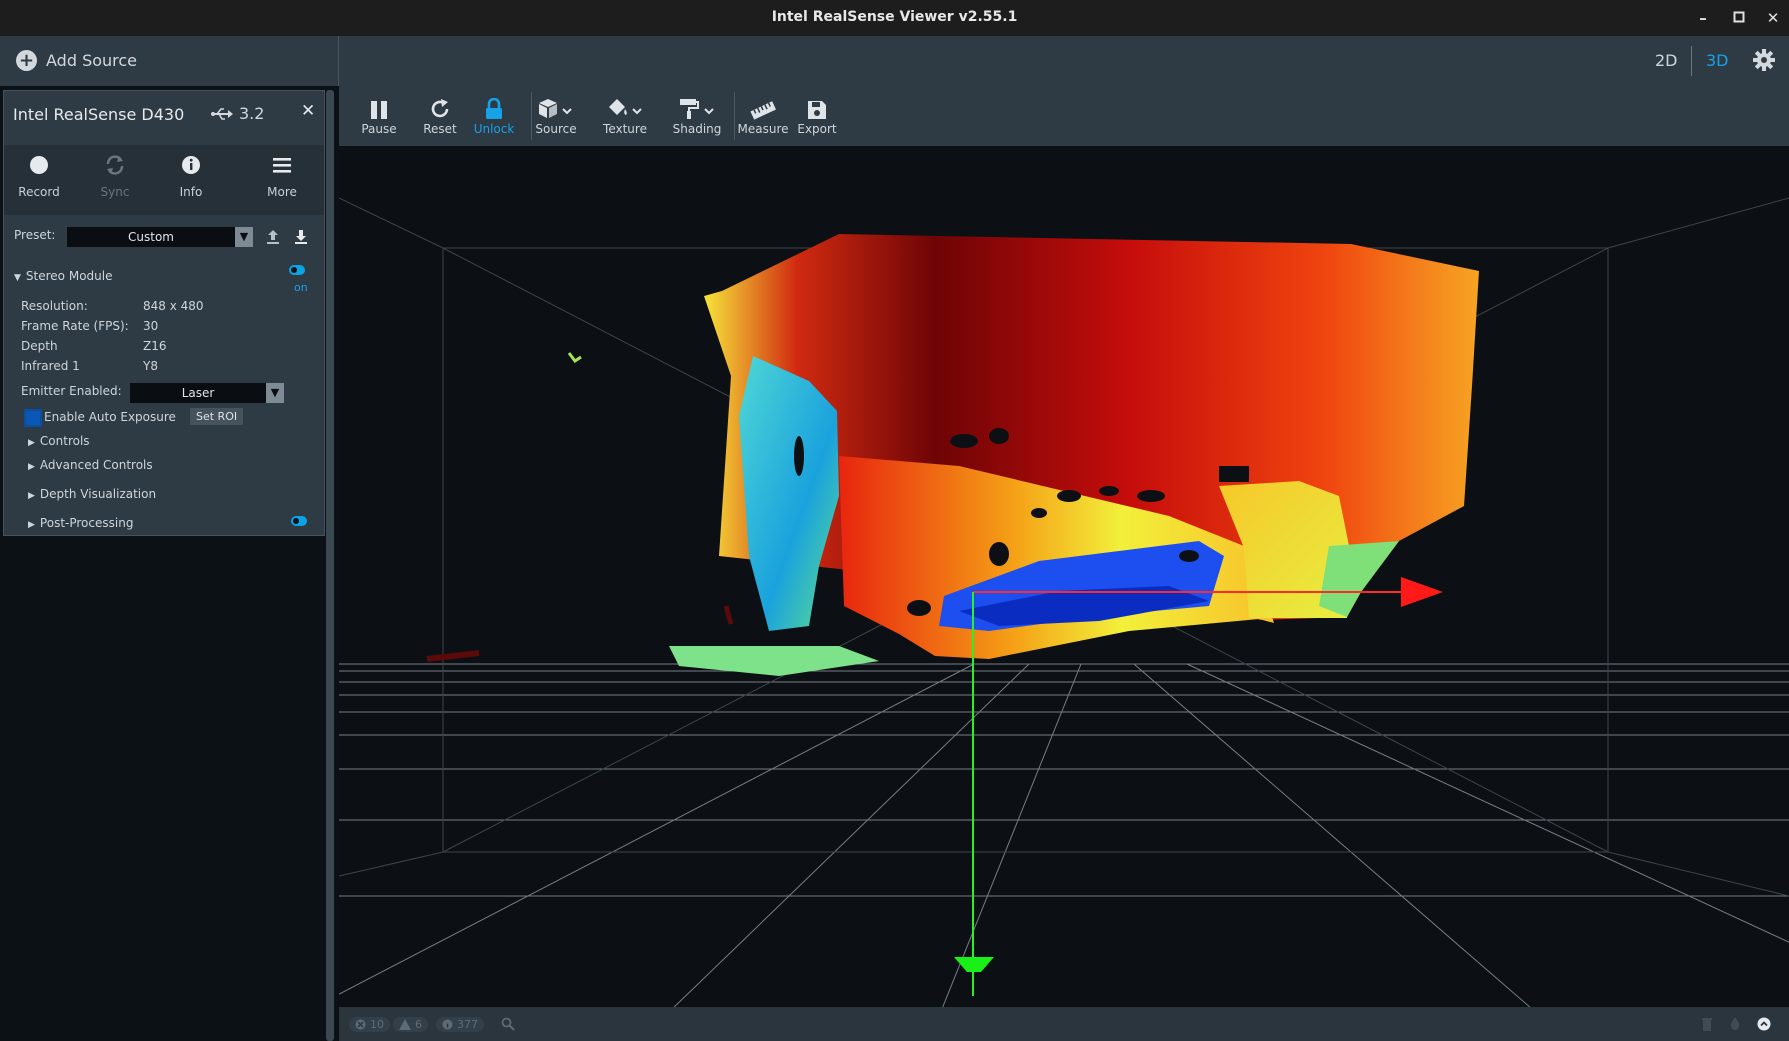 The height and width of the screenshot is (1041, 1789). What do you see at coordinates (377, 1024) in the screenshot?
I see `error-count-value: 10` at bounding box center [377, 1024].